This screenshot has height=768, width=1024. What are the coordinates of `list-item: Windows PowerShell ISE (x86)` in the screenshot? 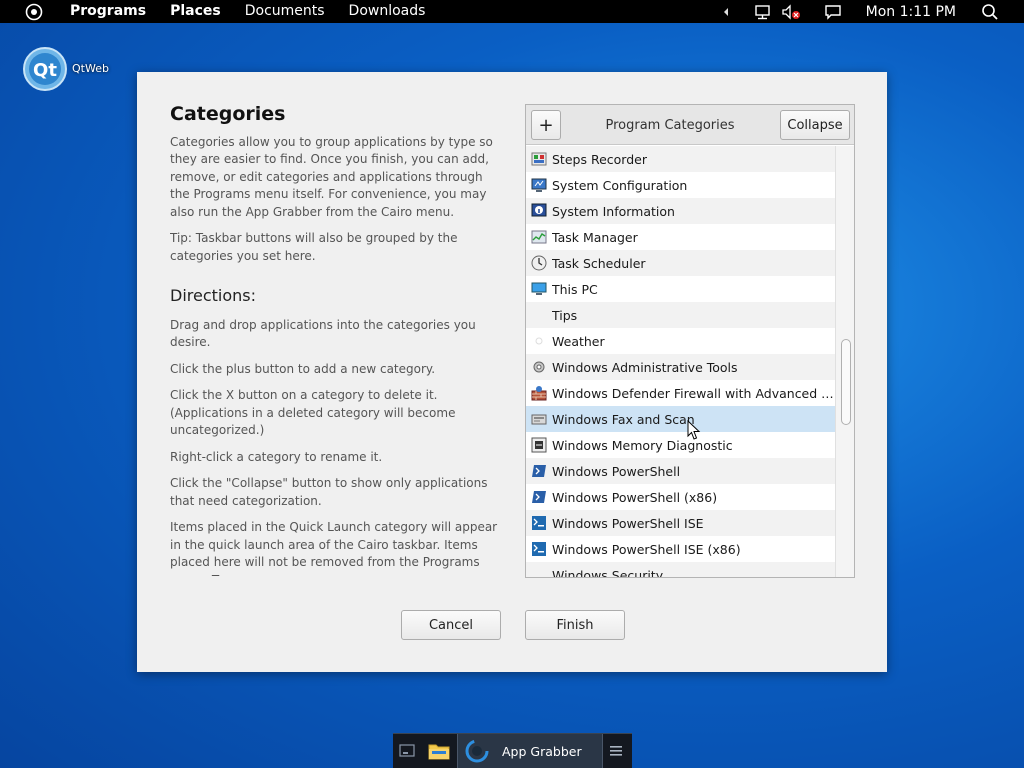 It's located at (681, 549).